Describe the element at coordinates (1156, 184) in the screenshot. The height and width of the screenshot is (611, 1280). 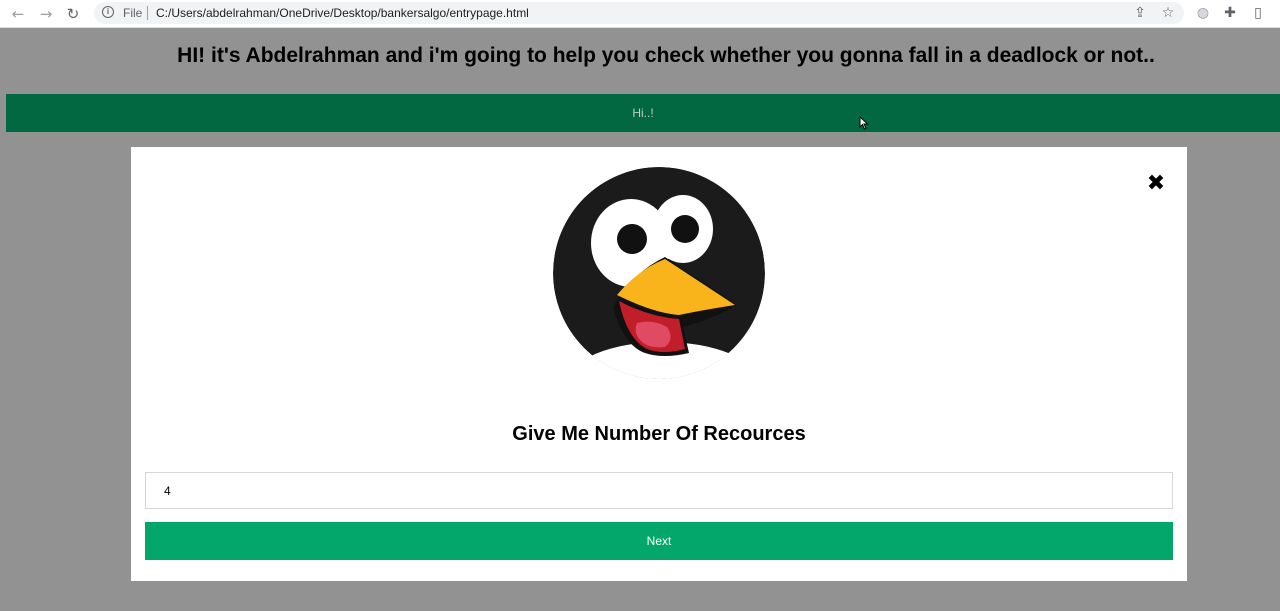
I see `close-icon: ✖` at that location.